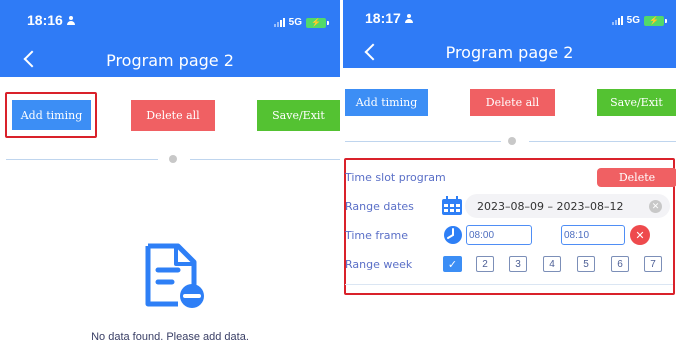  What do you see at coordinates (509, 34) in the screenshot?
I see `app-header: 18:17 5G ⚡ Program page 2` at bounding box center [509, 34].